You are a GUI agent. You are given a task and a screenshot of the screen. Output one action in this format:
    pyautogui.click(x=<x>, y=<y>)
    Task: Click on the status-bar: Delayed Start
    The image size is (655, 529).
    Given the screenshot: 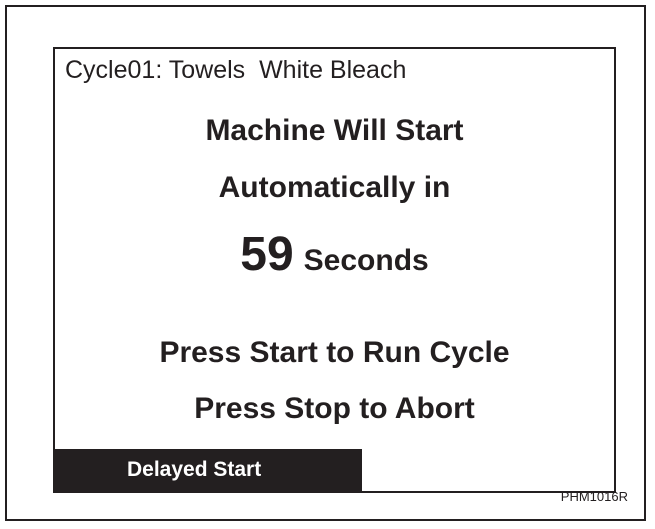 What is the action you would take?
    pyautogui.click(x=208, y=470)
    